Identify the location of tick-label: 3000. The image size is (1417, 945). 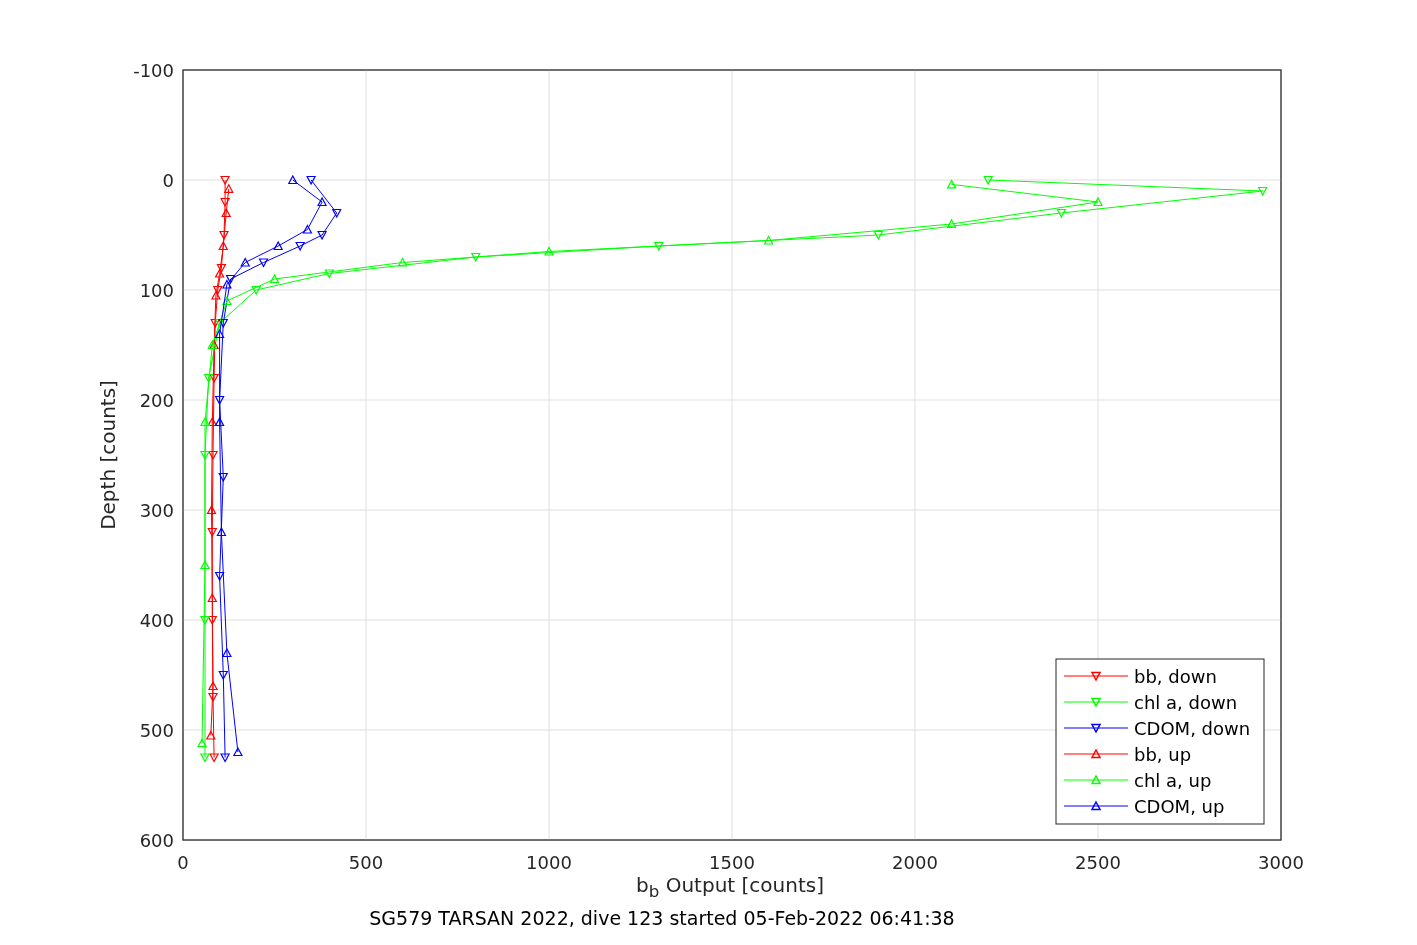
(1281, 862).